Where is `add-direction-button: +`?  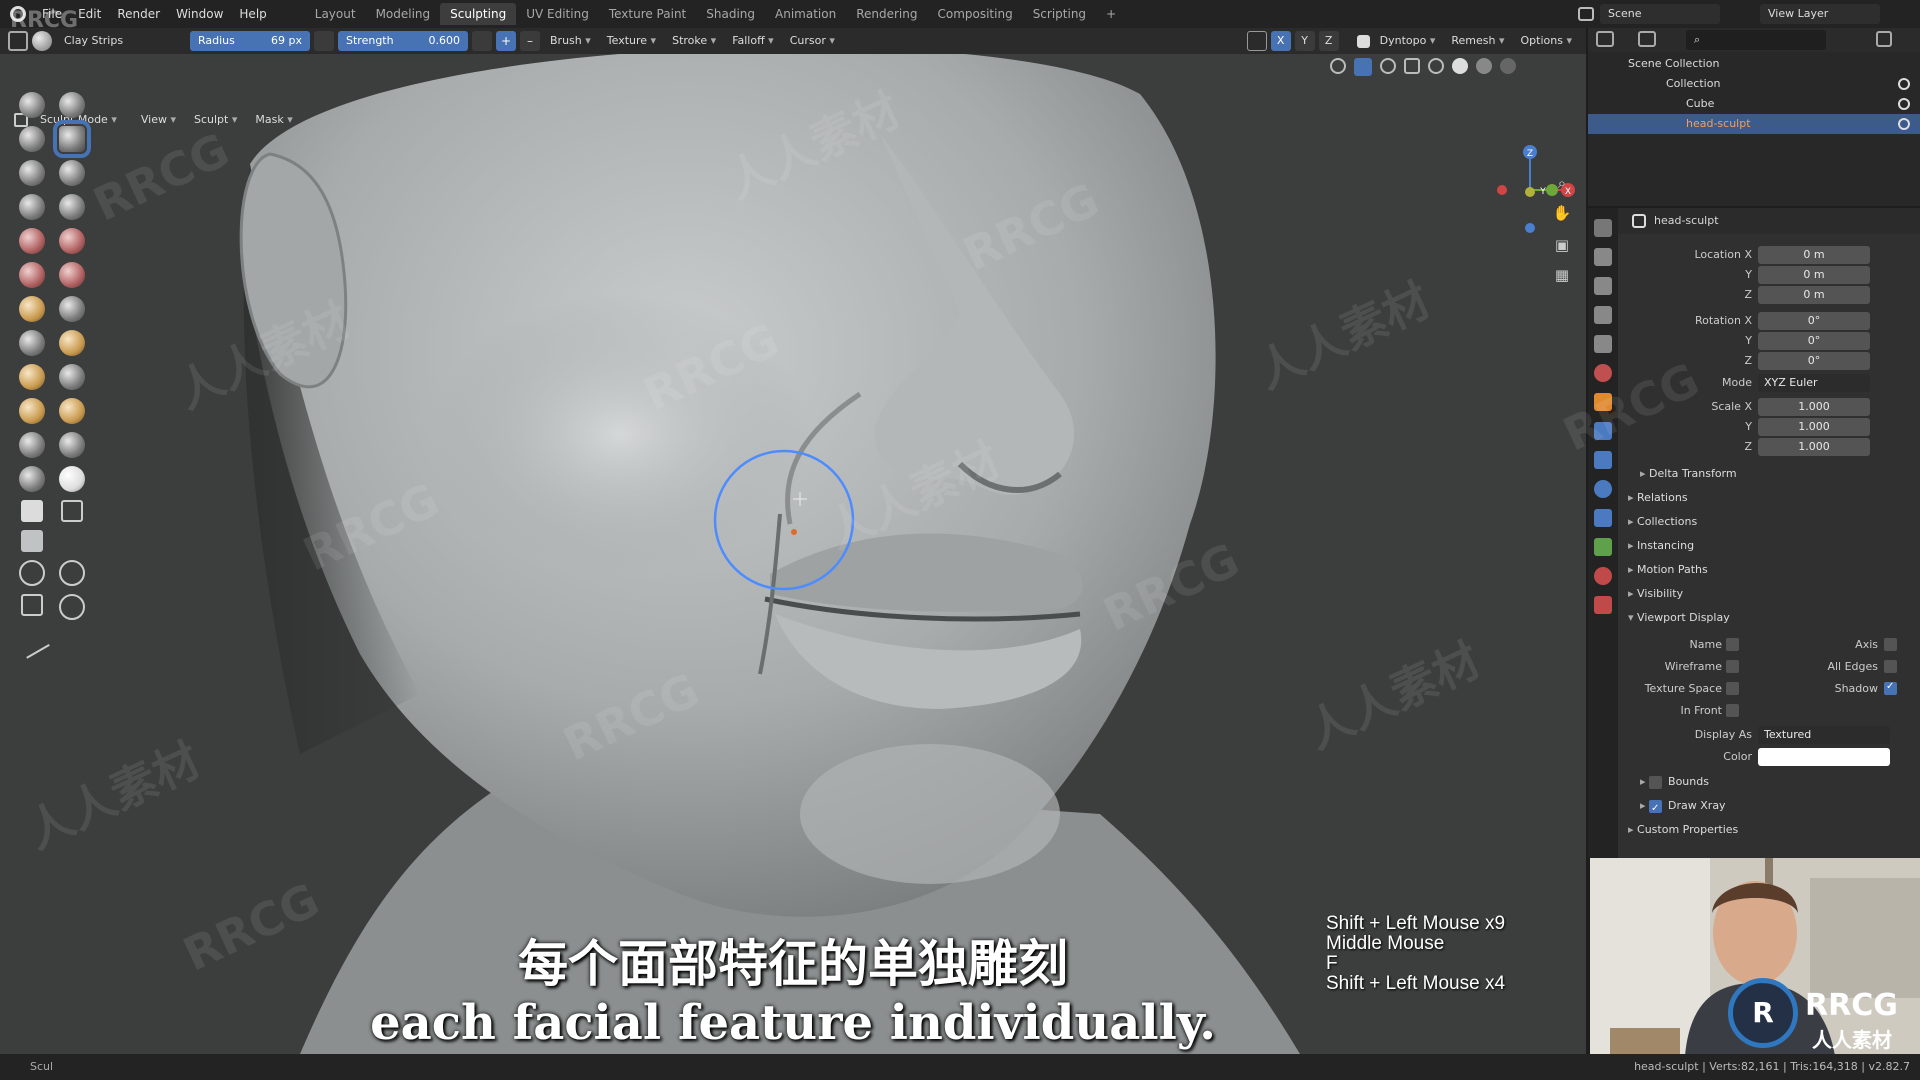 add-direction-button: + is located at coordinates (506, 41).